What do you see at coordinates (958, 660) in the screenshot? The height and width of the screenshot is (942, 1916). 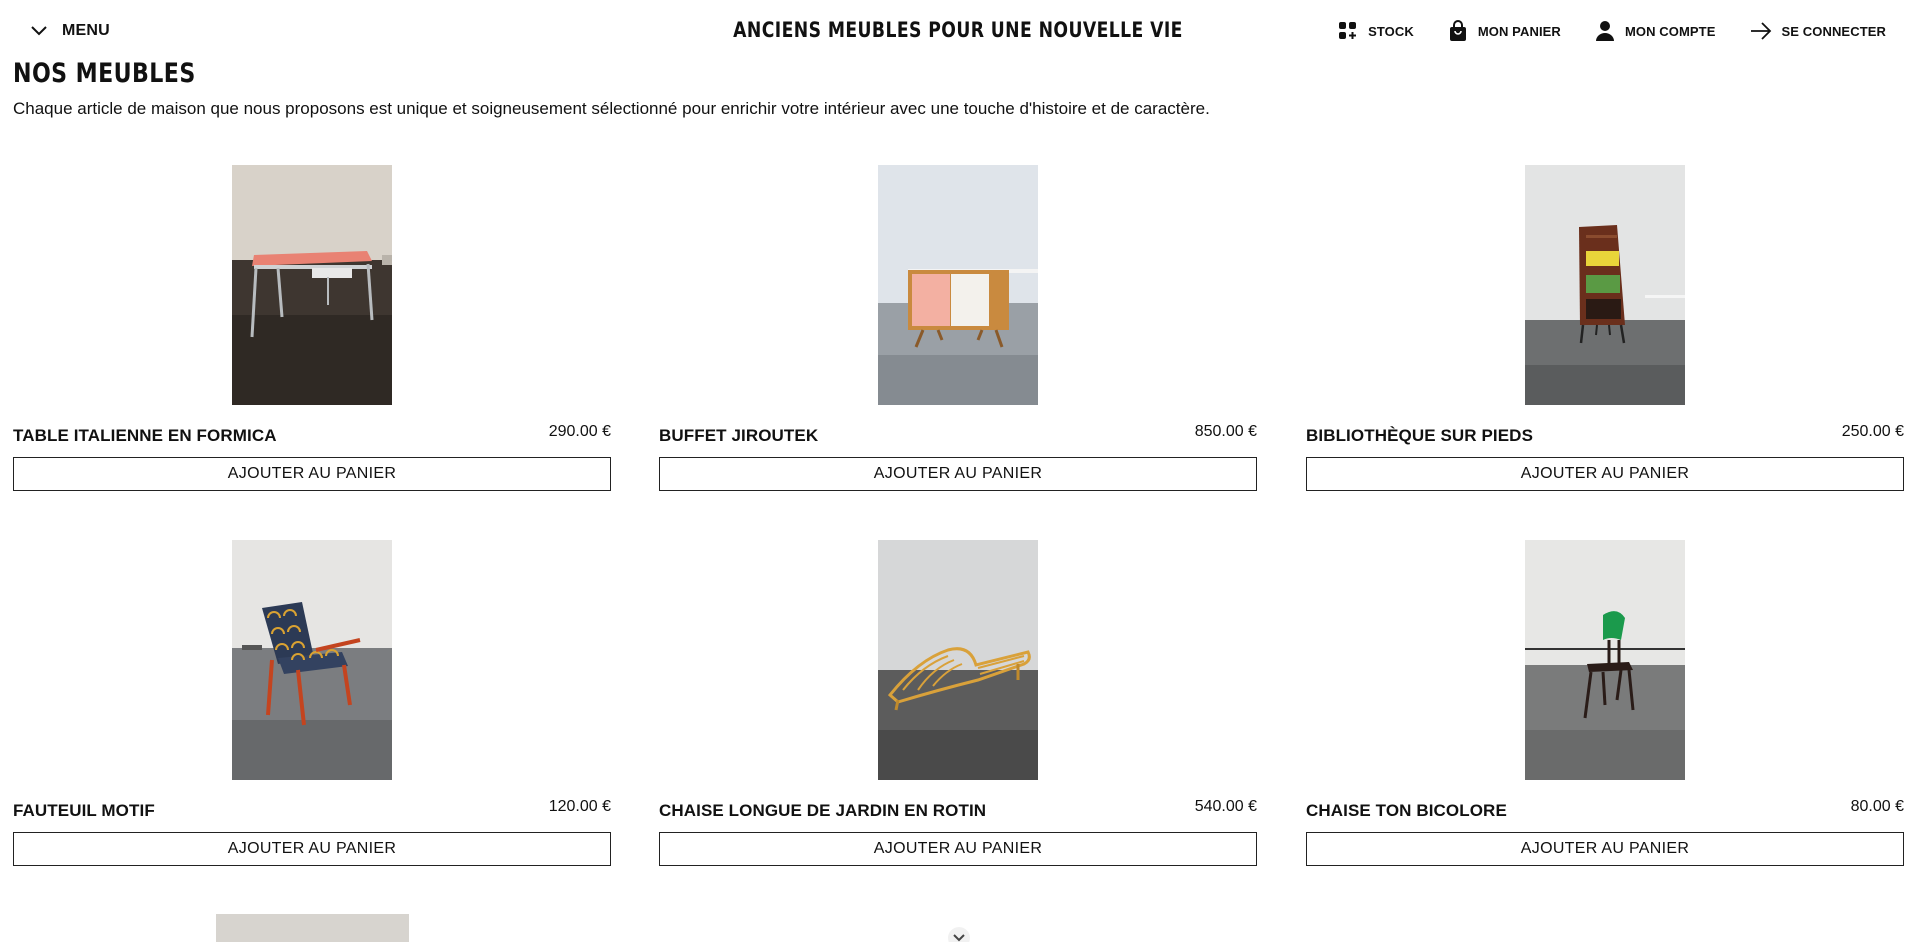 I see `rattan-lounger-photo` at bounding box center [958, 660].